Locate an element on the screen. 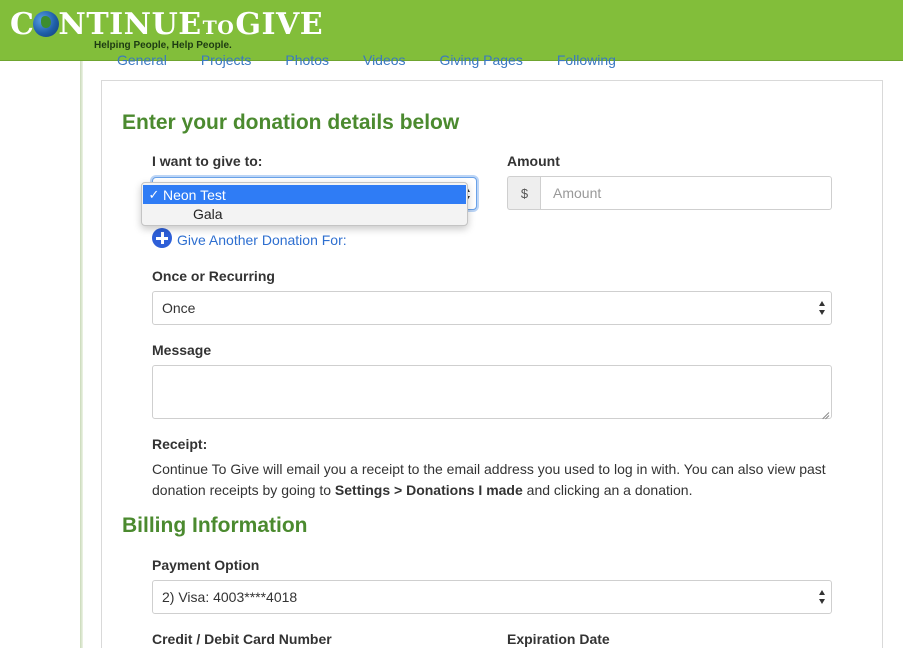  payment-option-label: Payment Option is located at coordinates (206, 565).